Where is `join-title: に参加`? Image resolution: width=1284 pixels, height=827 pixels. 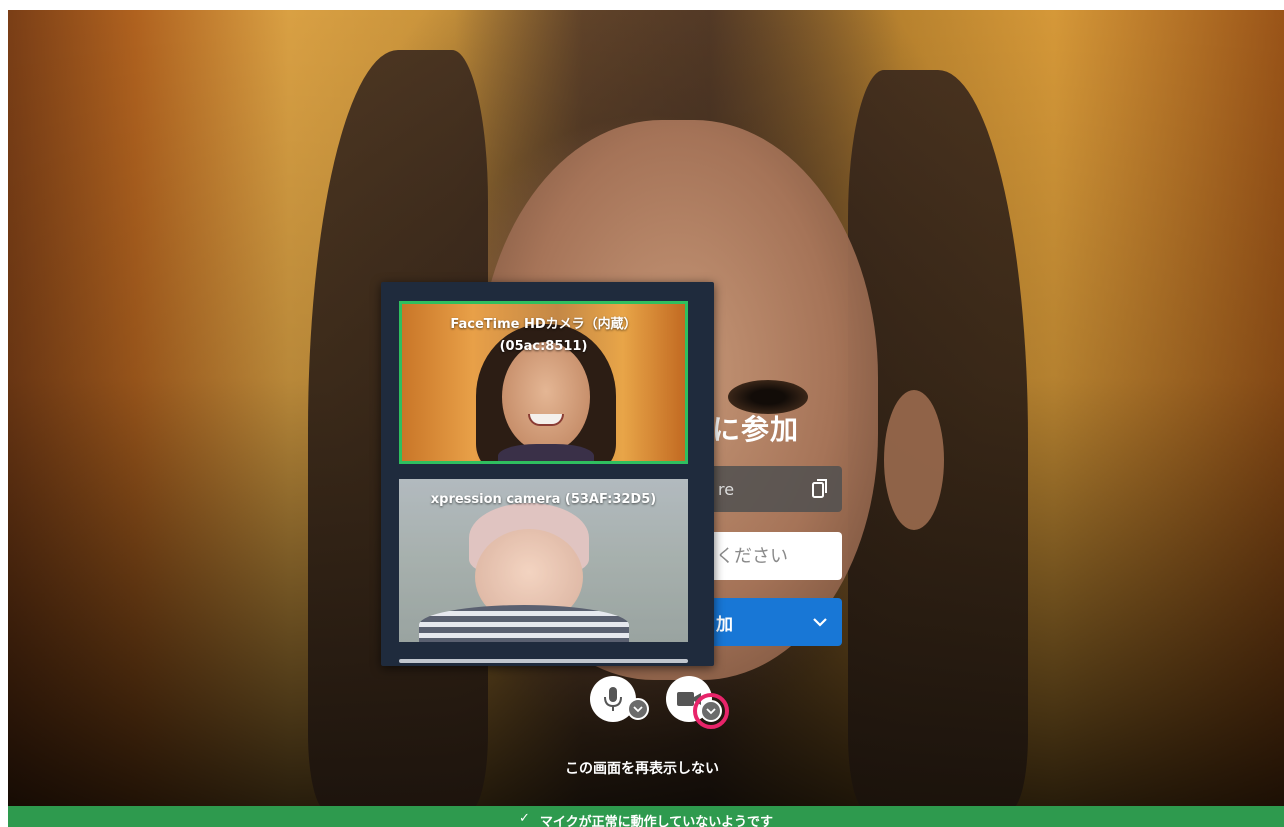 join-title: に参加 is located at coordinates (756, 429).